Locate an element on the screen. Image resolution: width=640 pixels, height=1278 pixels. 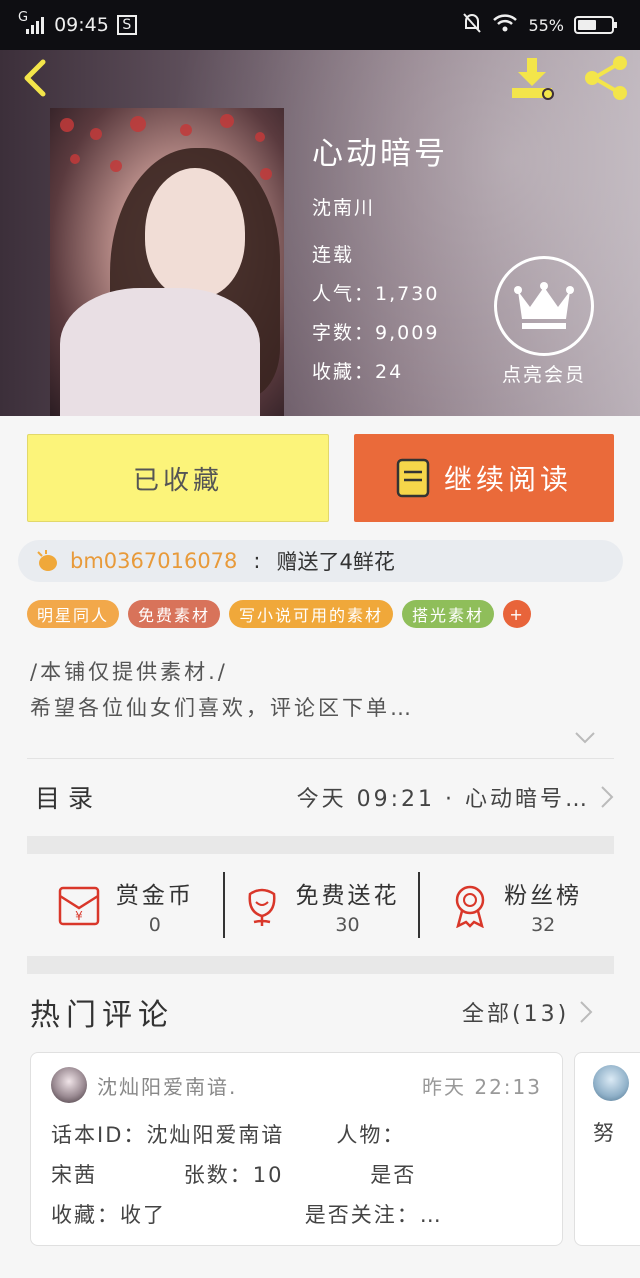
chevron-down-icon is located at coordinates (585, 738).